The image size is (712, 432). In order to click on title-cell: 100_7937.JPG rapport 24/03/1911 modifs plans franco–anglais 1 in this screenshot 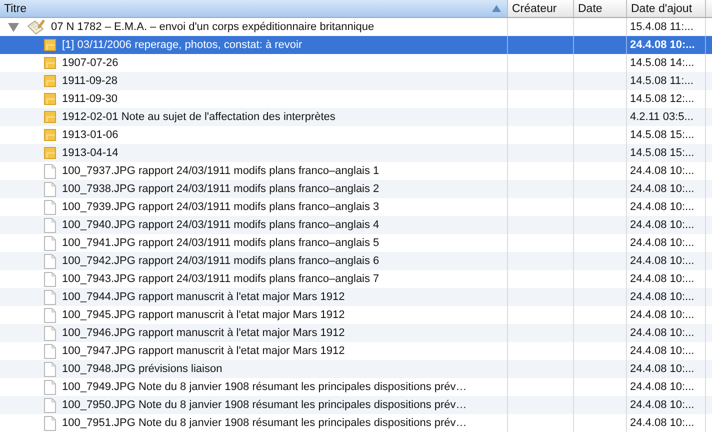, I will do `click(221, 171)`.